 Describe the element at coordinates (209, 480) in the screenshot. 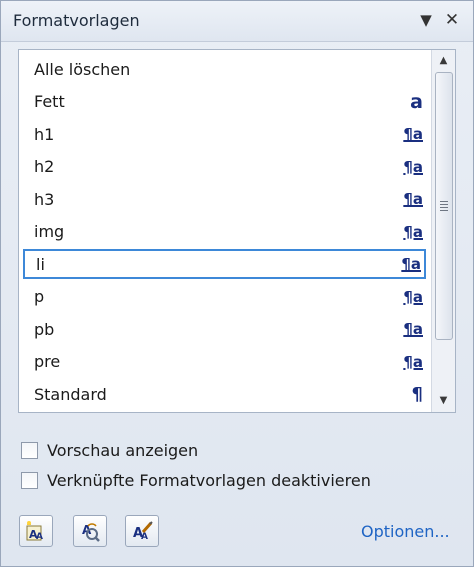

I see `disable-linked-label: Verknüpfte Formatvorlagen deaktivieren` at that location.